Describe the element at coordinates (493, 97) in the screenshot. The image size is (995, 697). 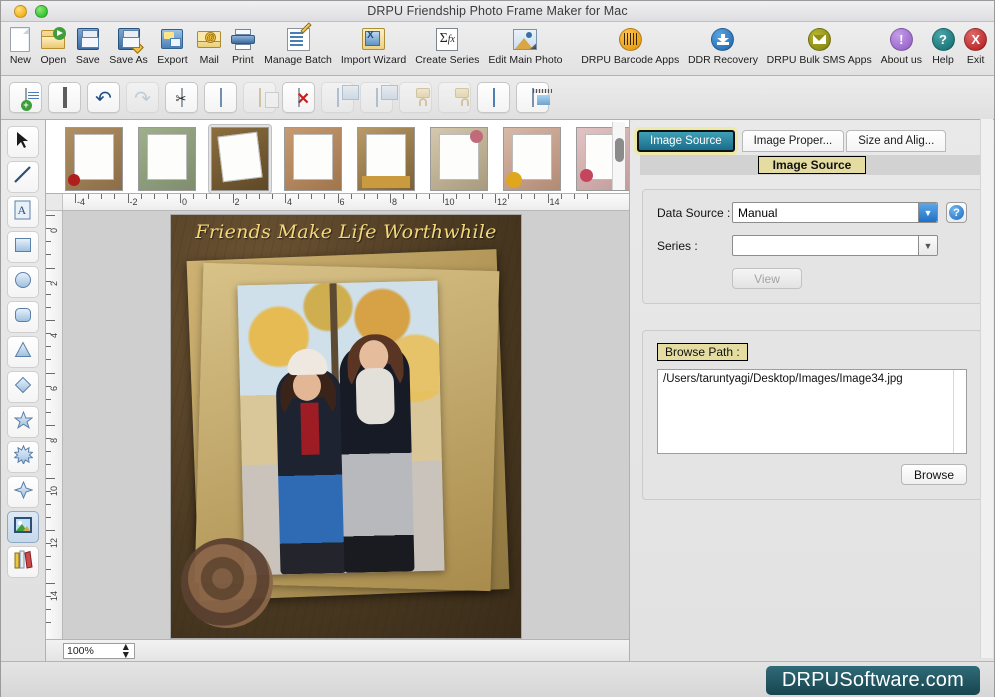
I see `grid-button` at that location.